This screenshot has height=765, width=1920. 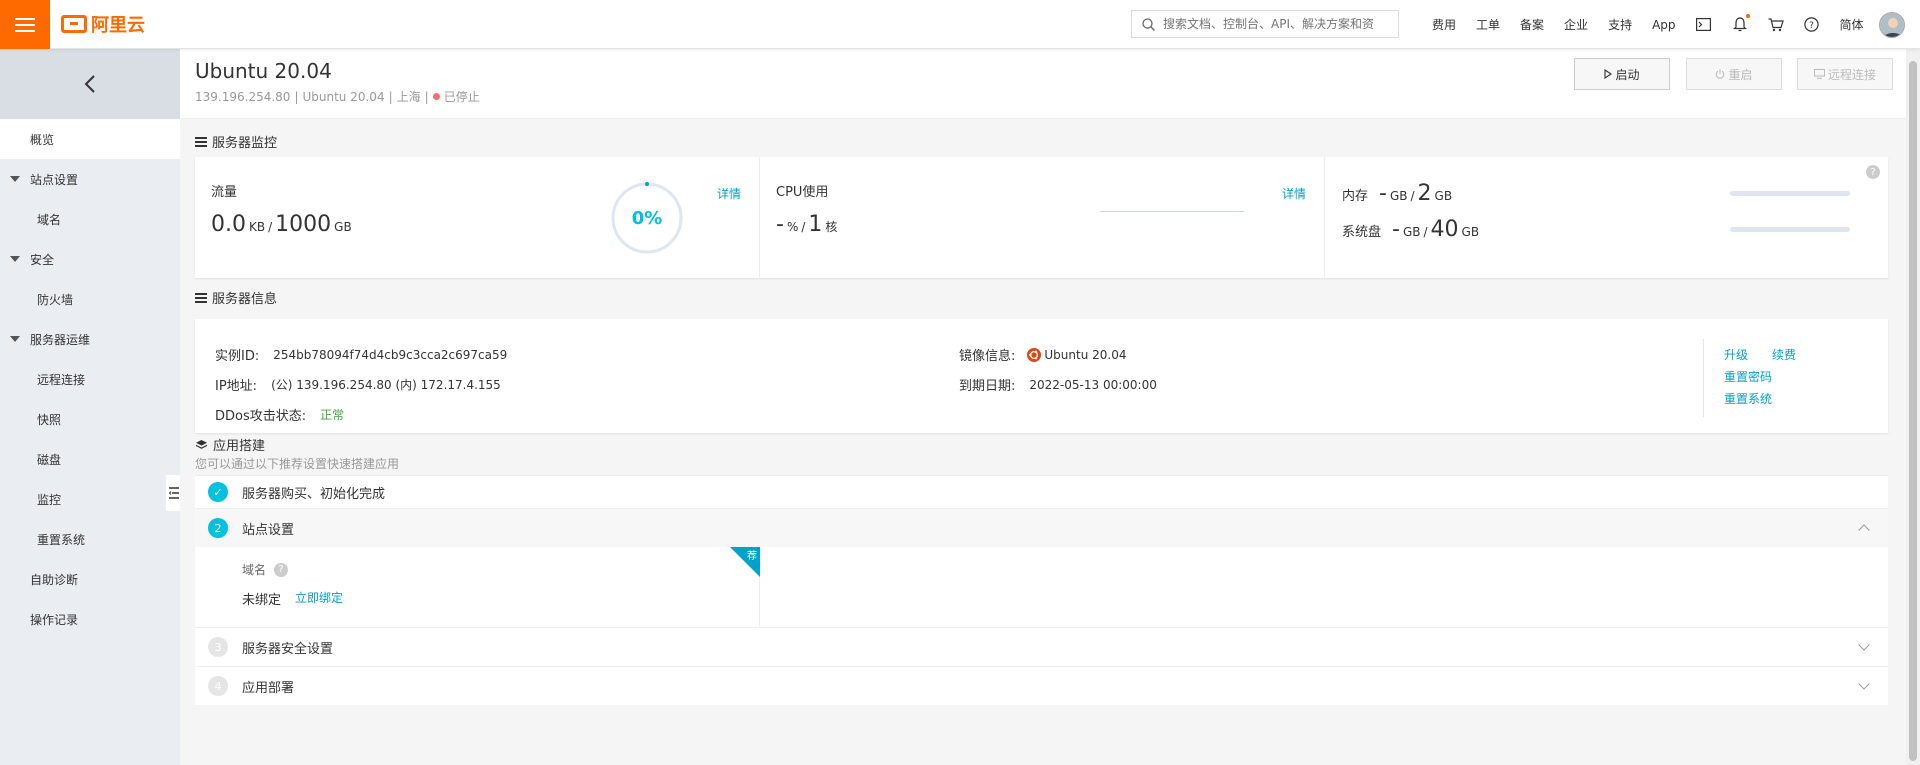 I want to click on renew-link: 续费, so click(x=1784, y=354).